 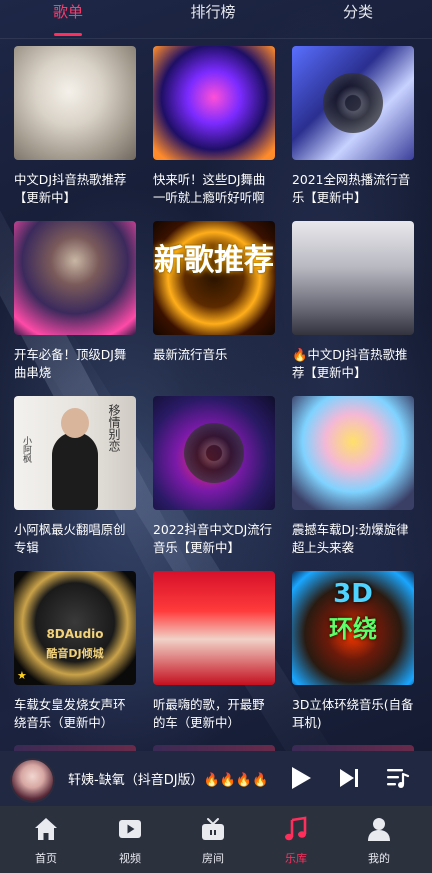 I want to click on now-playing-cover, so click(x=32, y=780).